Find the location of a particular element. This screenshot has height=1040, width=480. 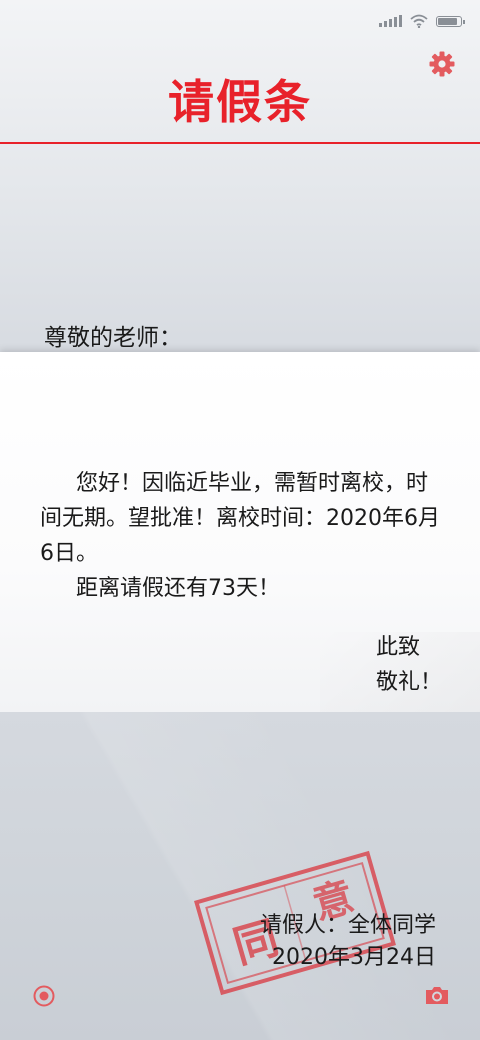

signature-name: 请假人：全体同学 is located at coordinates (347, 925).